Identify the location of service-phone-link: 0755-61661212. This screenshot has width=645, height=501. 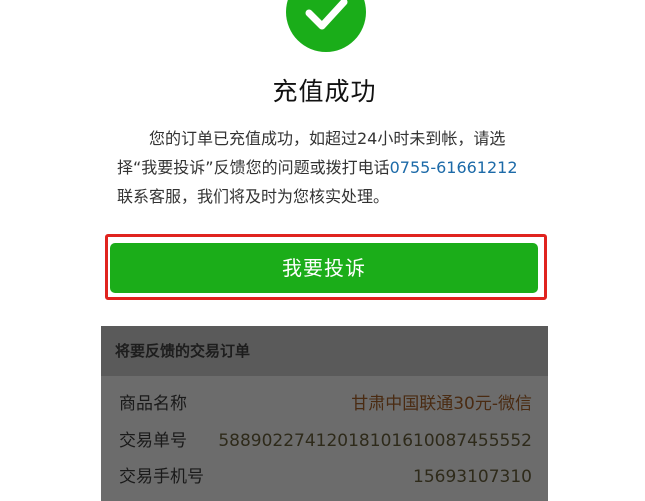
(454, 167).